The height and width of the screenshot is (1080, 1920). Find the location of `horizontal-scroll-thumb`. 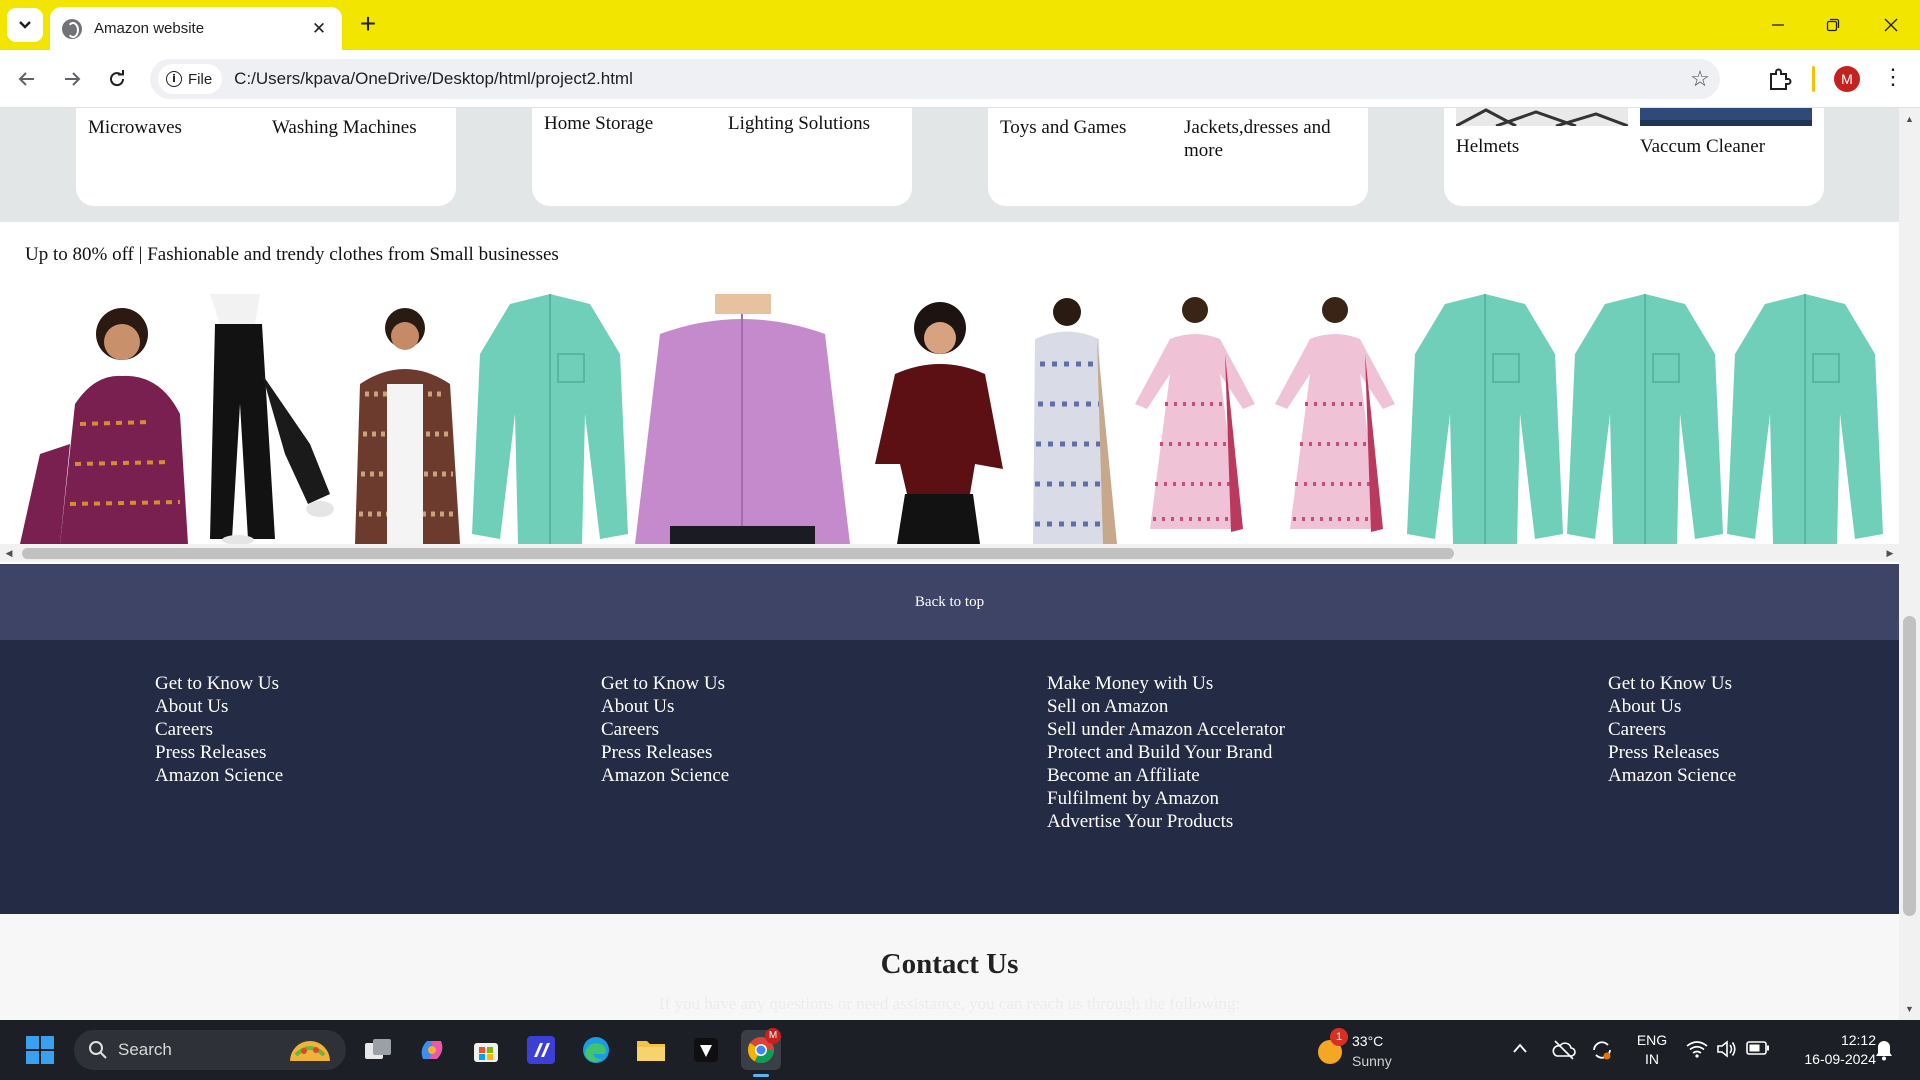

horizontal-scroll-thumb is located at coordinates (738, 553).